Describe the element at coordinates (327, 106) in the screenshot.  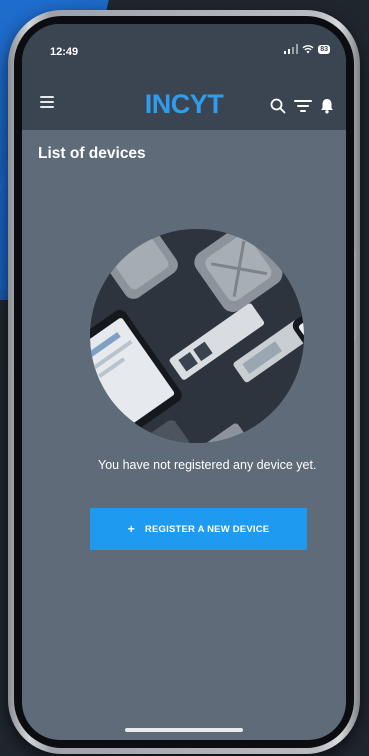
I see `bell-icon` at that location.